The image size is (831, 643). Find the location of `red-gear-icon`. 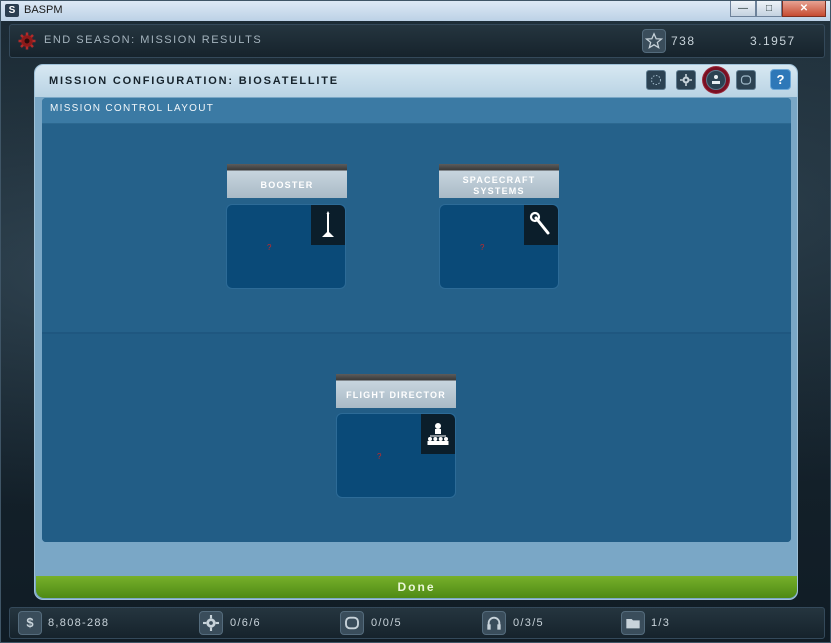

red-gear-icon is located at coordinates (27, 41).